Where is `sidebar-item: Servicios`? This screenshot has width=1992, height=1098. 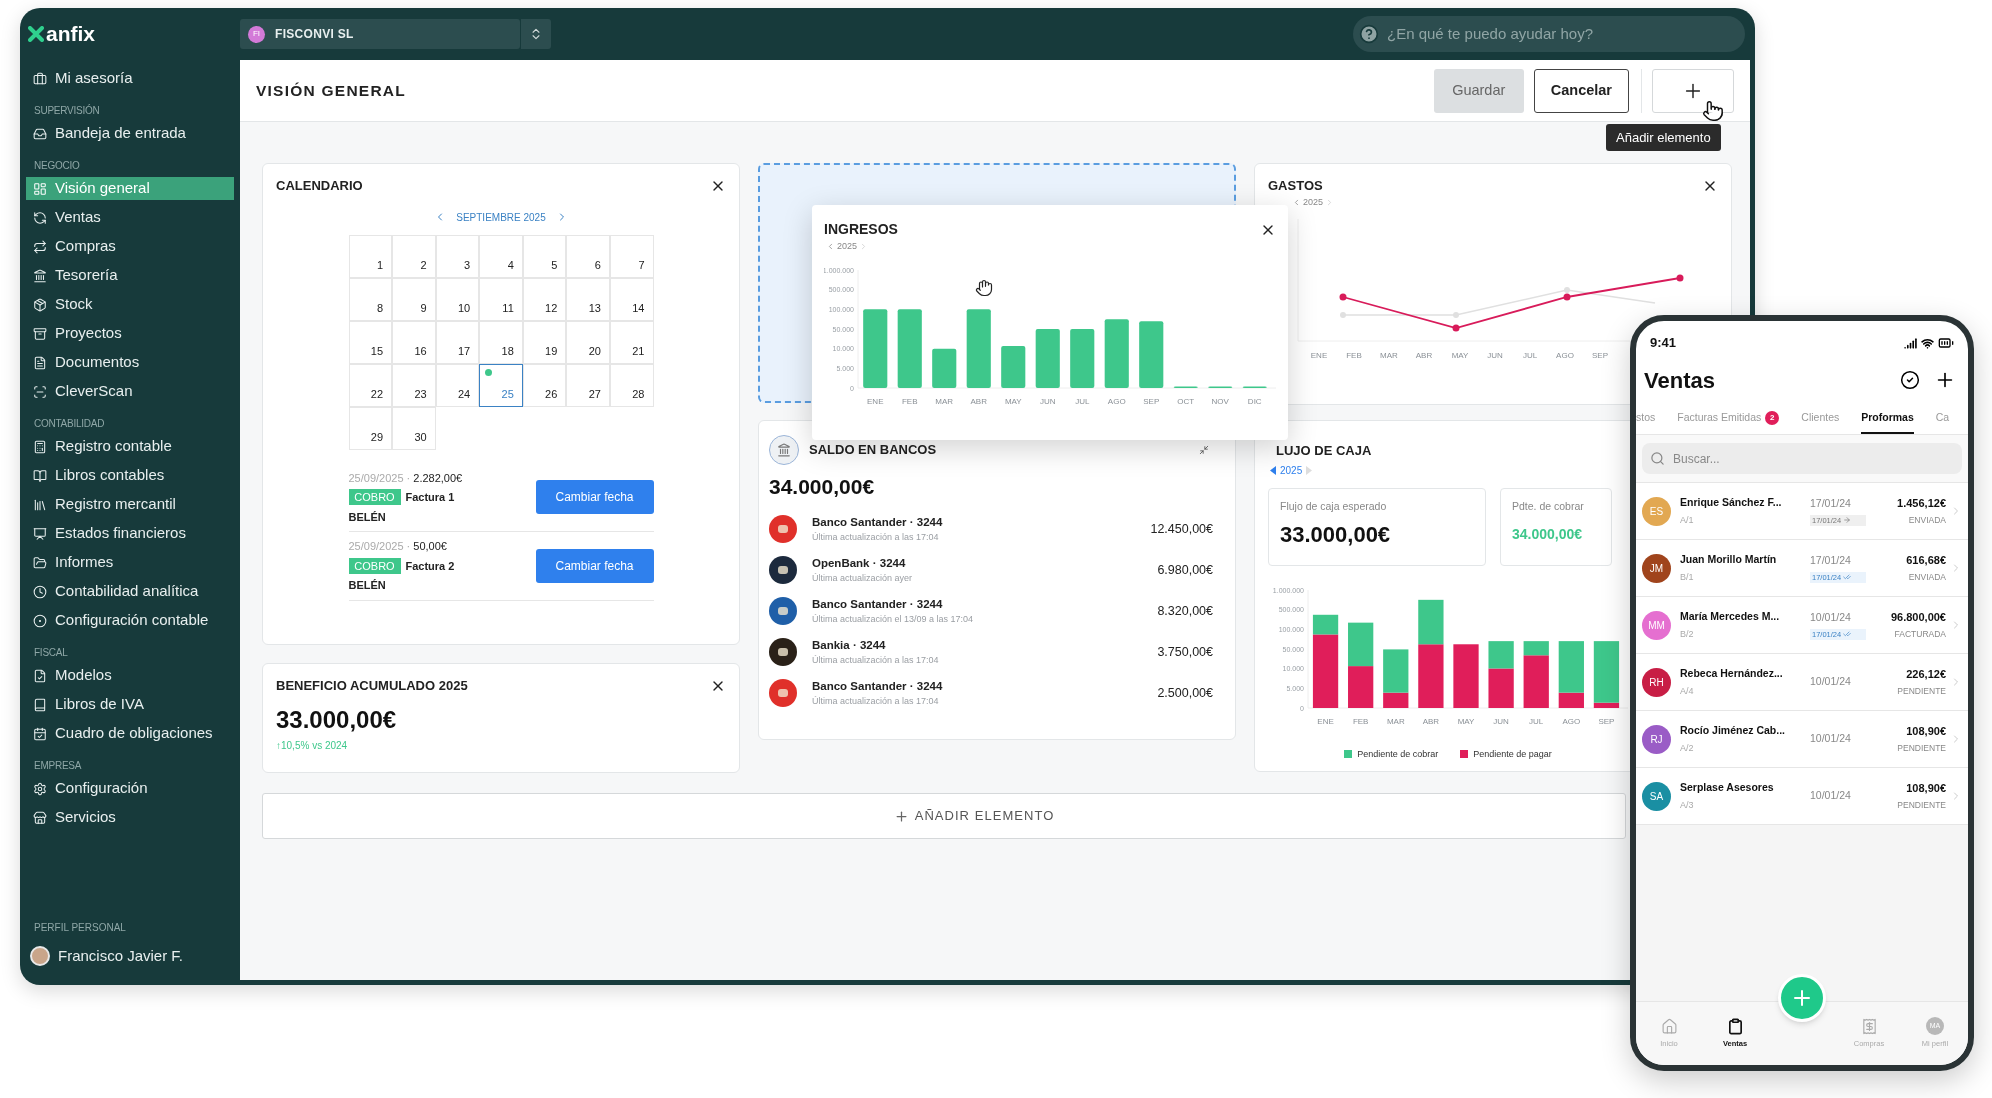
sidebar-item: Servicios is located at coordinates (130, 817).